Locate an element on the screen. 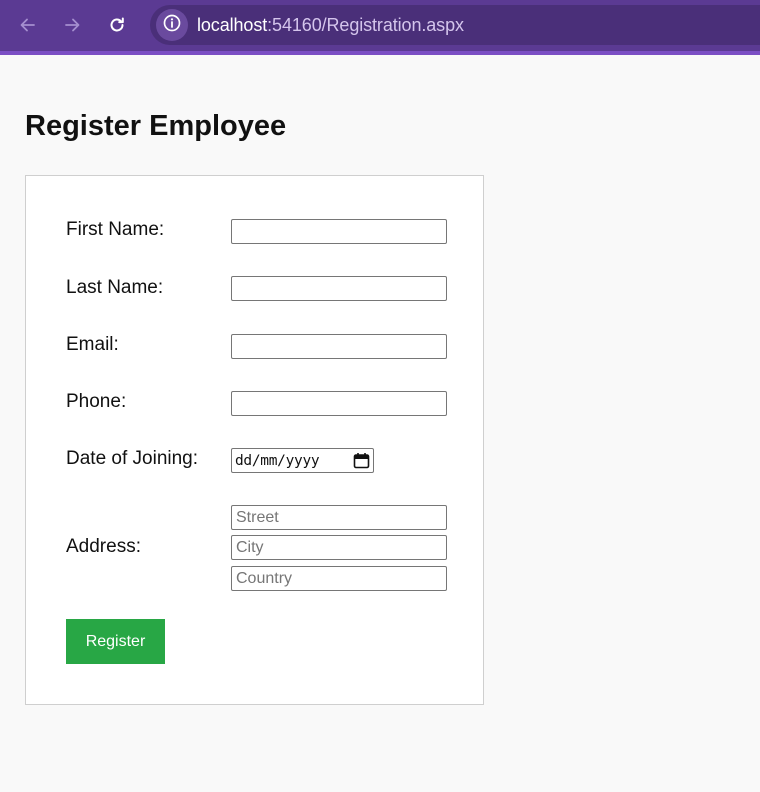 This screenshot has width=760, height=792. browser-toolbar: localhost:54160/Registration.aspx is located at coordinates (380, 27).